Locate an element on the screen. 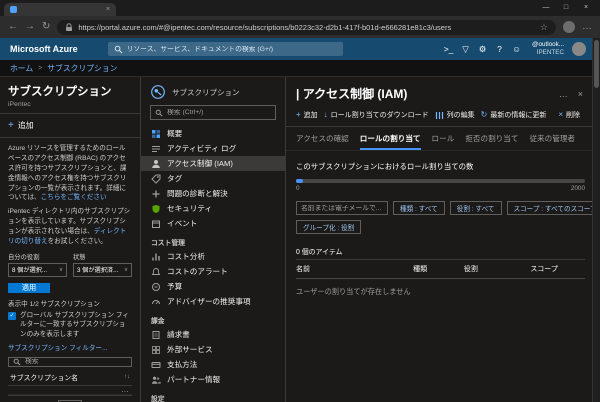  menu-item-diagnose-solve: 問題の診断と解決 is located at coordinates (213, 193).